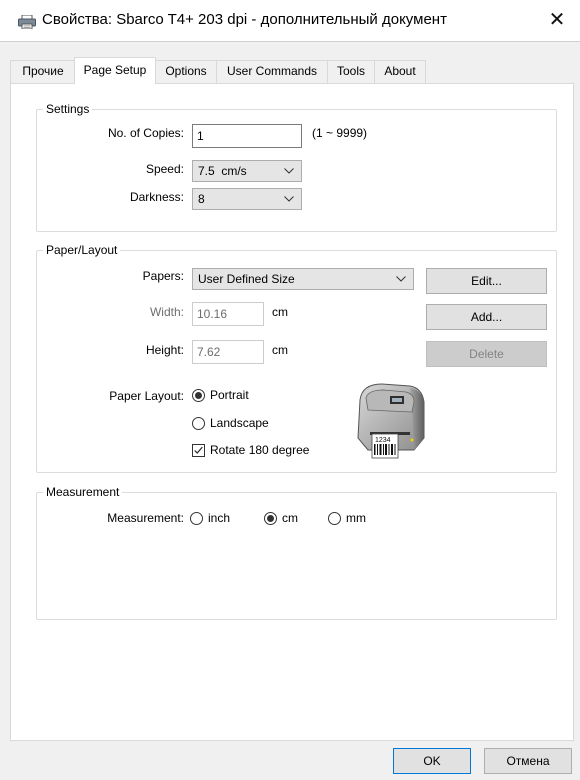 Image resolution: width=580 pixels, height=780 pixels. I want to click on darkness-value: 8, so click(201, 199).